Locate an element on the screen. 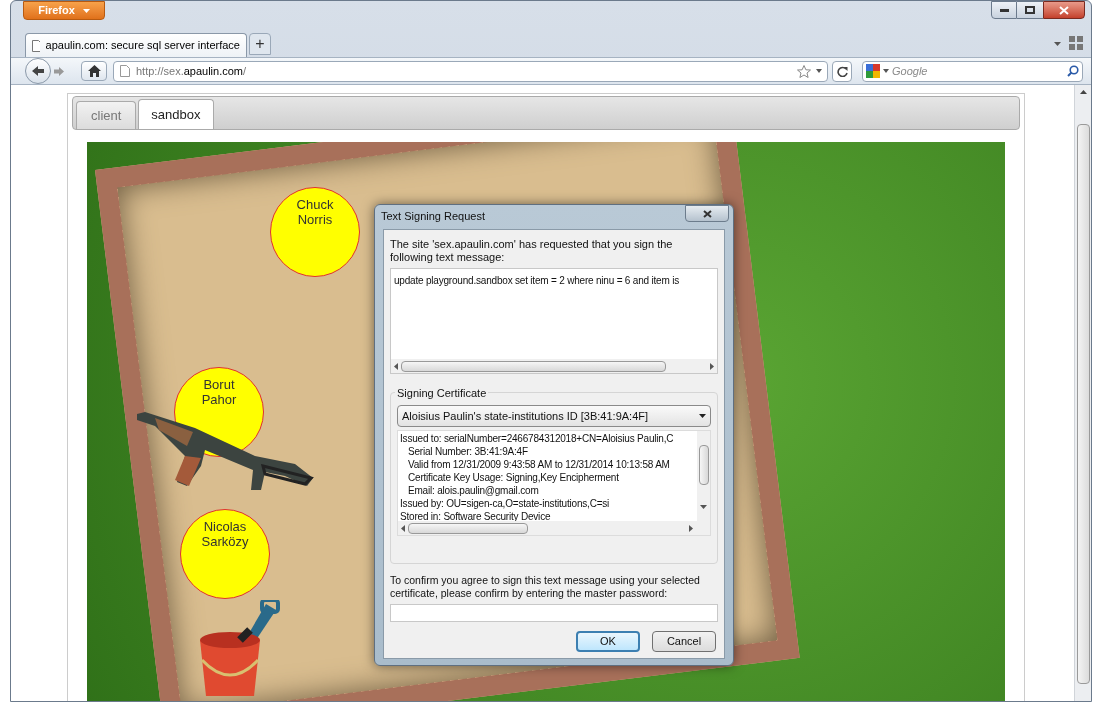 Image resolution: width=1095 pixels, height=702 pixels. maximize-icon is located at coordinates (1030, 10).